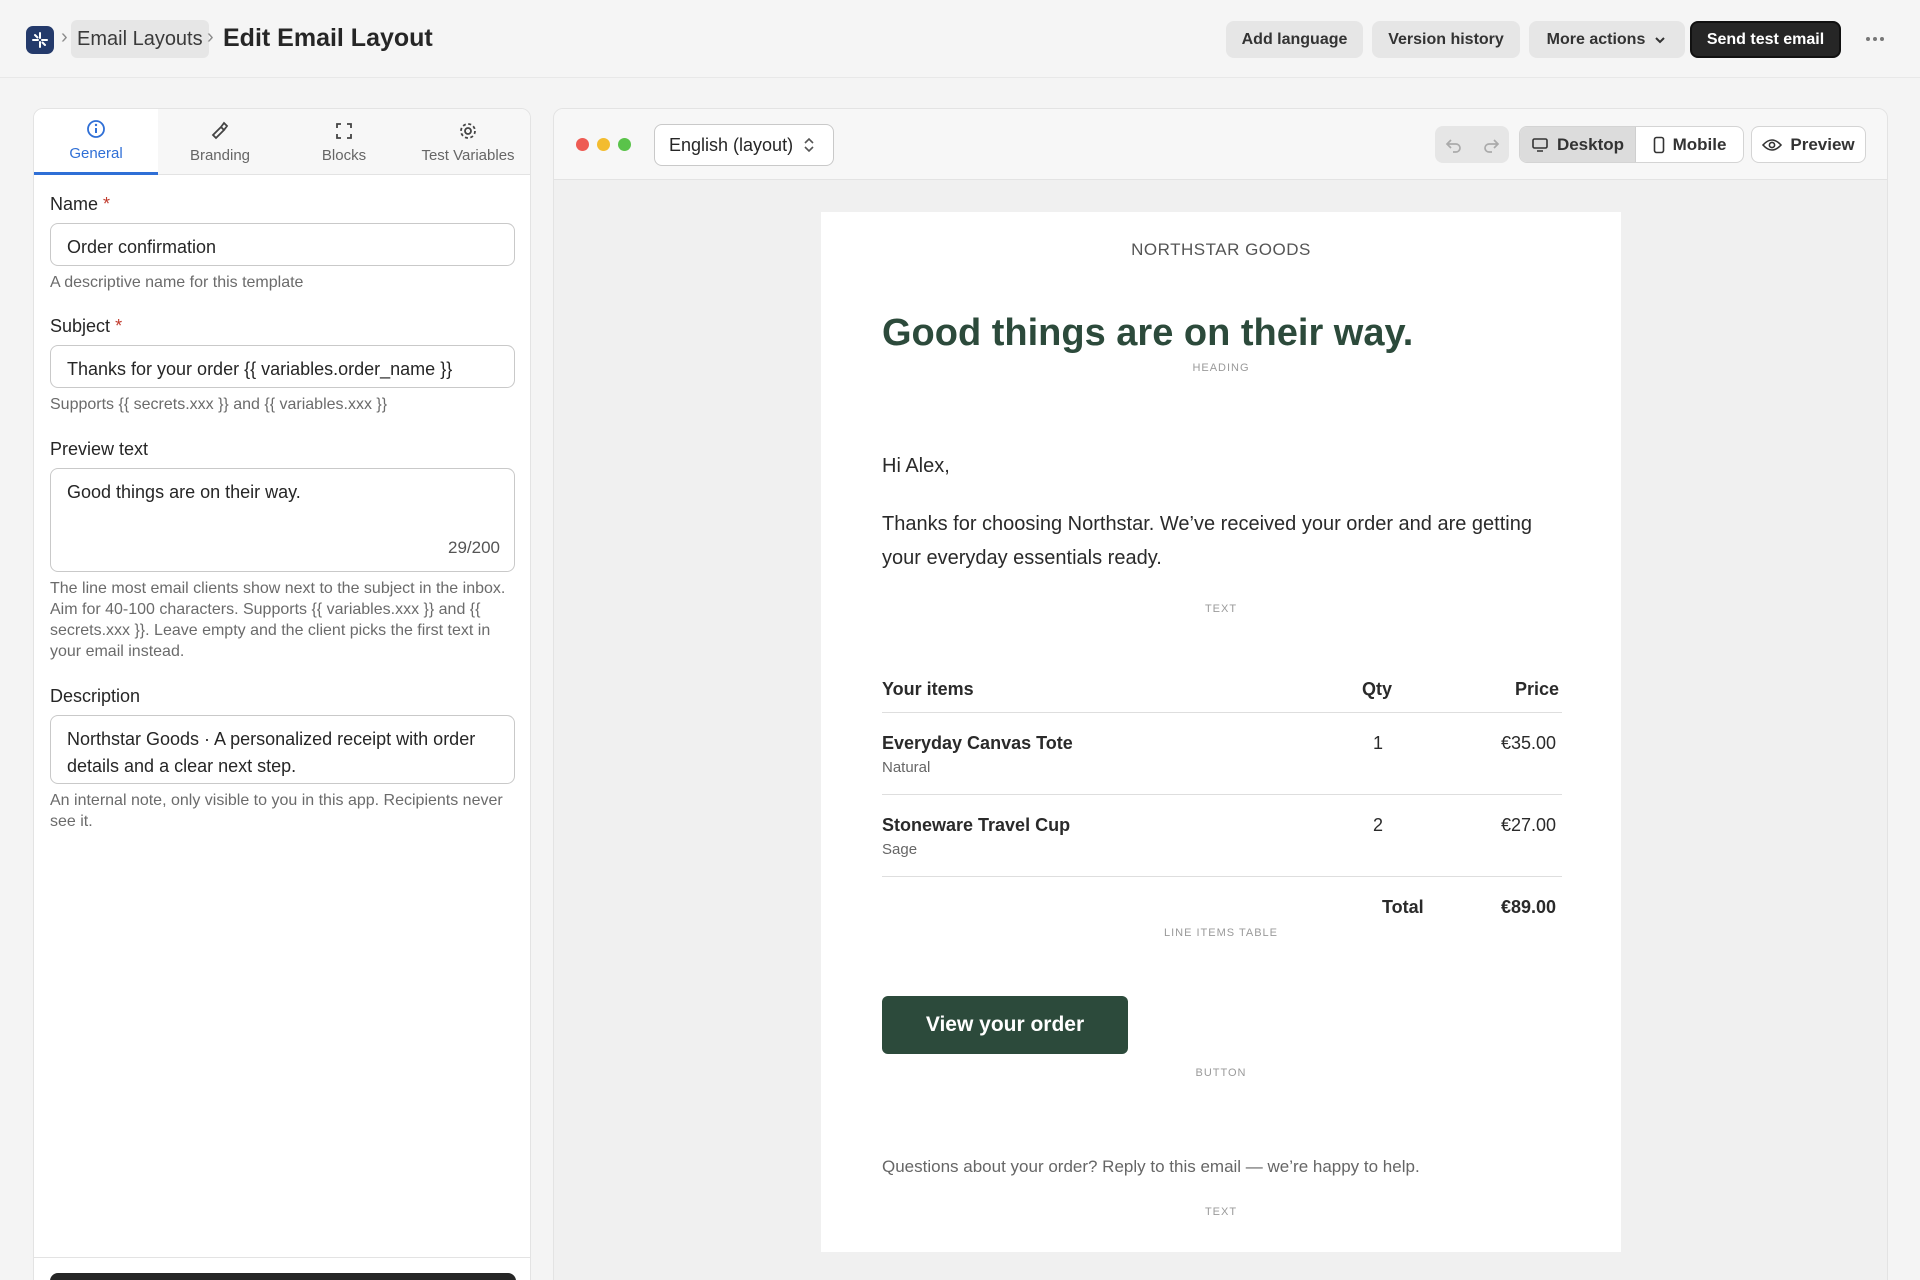 The width and height of the screenshot is (1920, 1280). I want to click on total-value: €89.00, so click(1529, 907).